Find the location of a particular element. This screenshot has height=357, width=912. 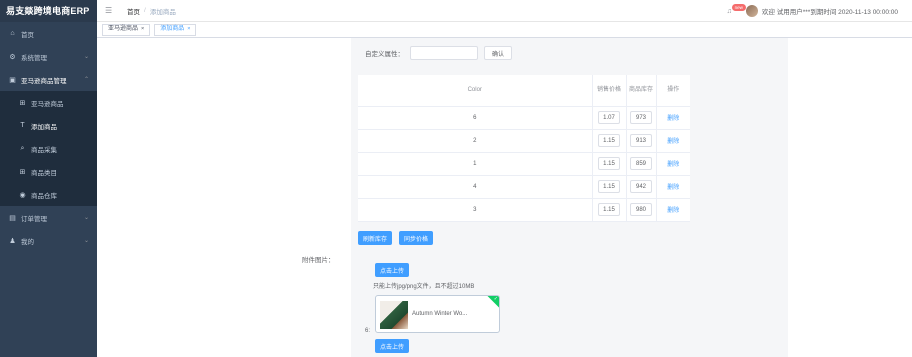

welcome-text: 欢迎 试用用户***到期时间 2020-11-13 00:00:00 is located at coordinates (829, 12).